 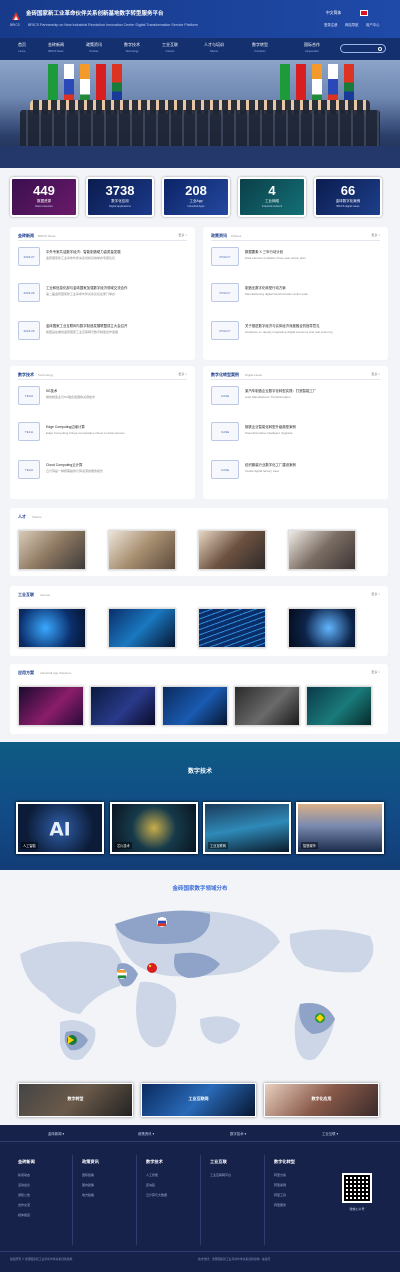 What do you see at coordinates (22, 516) in the screenshot?
I see `section-title: 人才` at bounding box center [22, 516].